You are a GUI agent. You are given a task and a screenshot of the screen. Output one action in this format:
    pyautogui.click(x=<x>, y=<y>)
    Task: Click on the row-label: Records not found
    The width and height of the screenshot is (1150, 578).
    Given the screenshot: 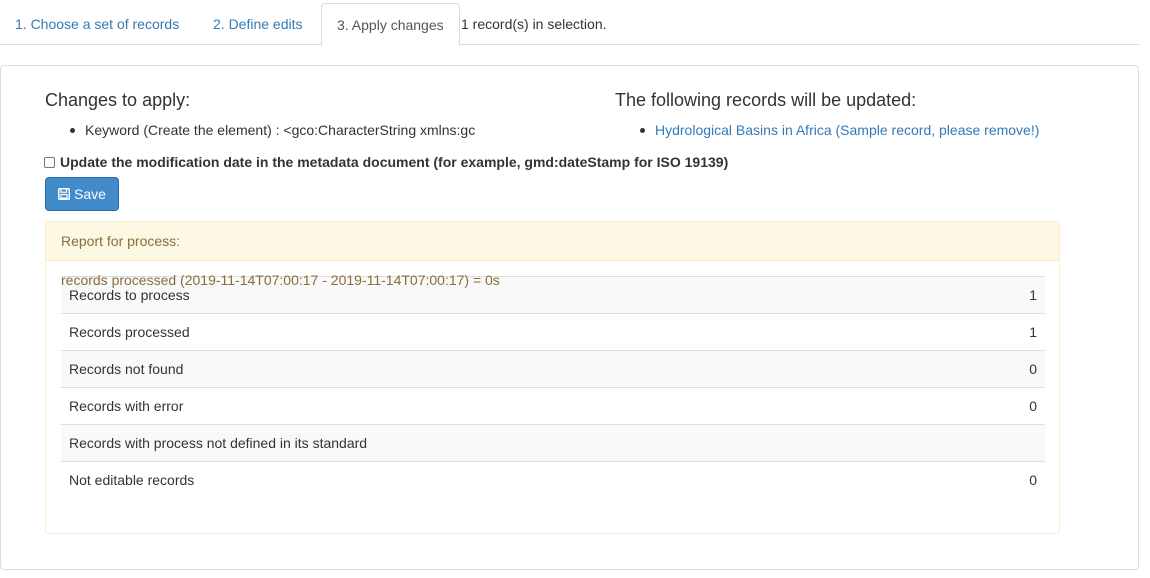 What is the action you would take?
    pyautogui.click(x=126, y=369)
    